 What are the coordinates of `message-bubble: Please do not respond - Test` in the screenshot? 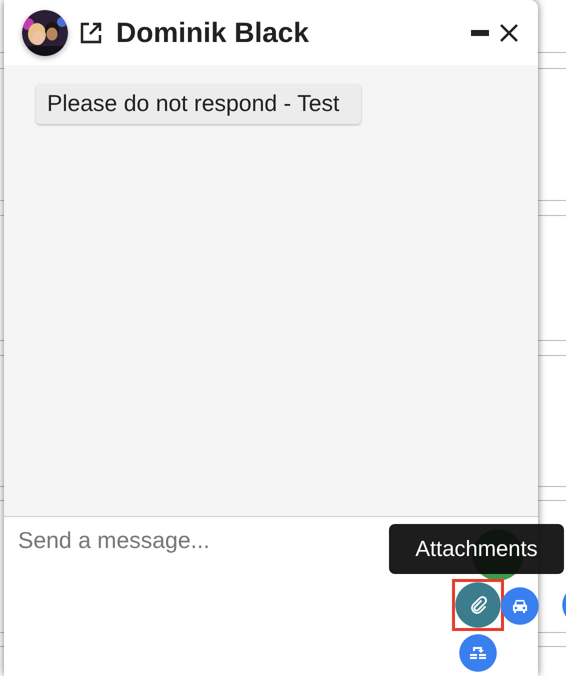 It's located at (199, 104).